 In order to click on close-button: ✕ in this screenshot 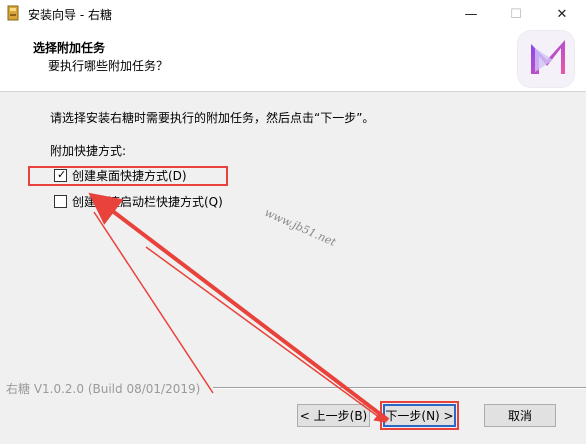, I will do `click(562, 14)`.